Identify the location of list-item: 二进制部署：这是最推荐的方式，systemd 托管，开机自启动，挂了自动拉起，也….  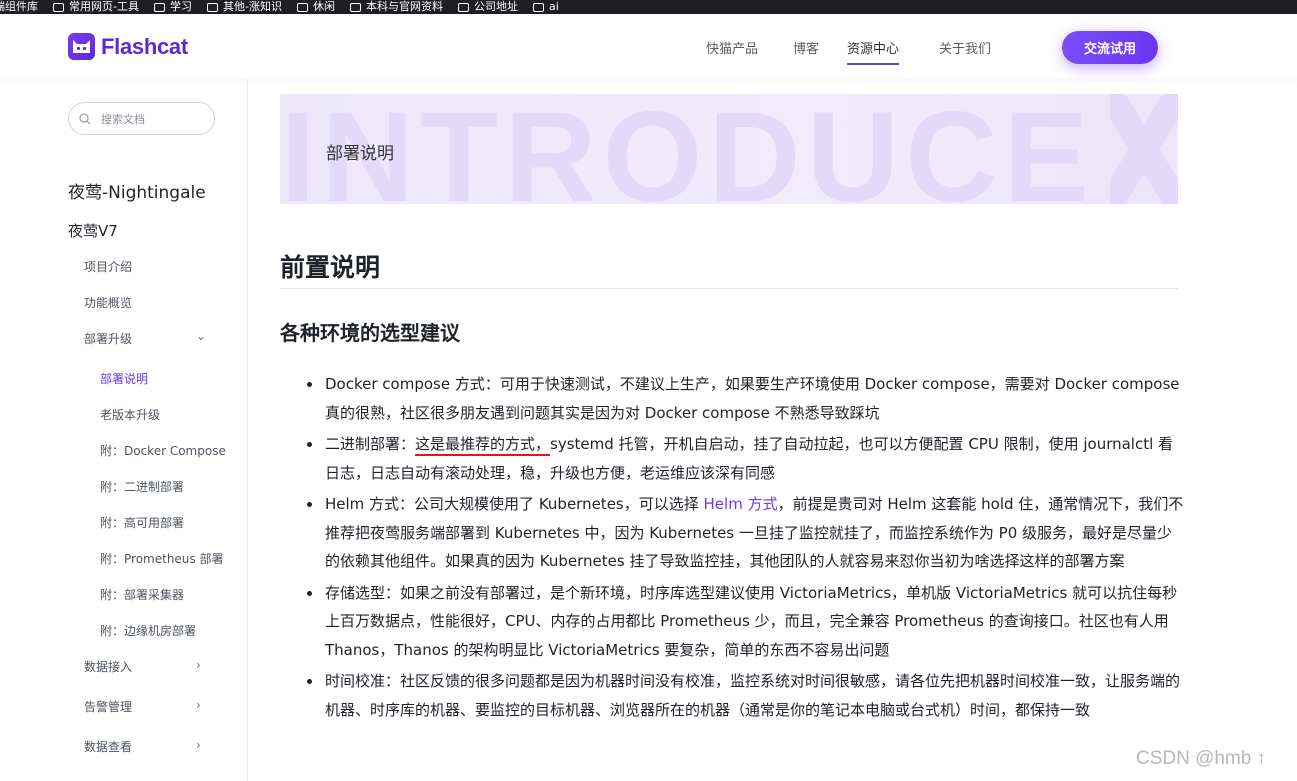
(746, 458).